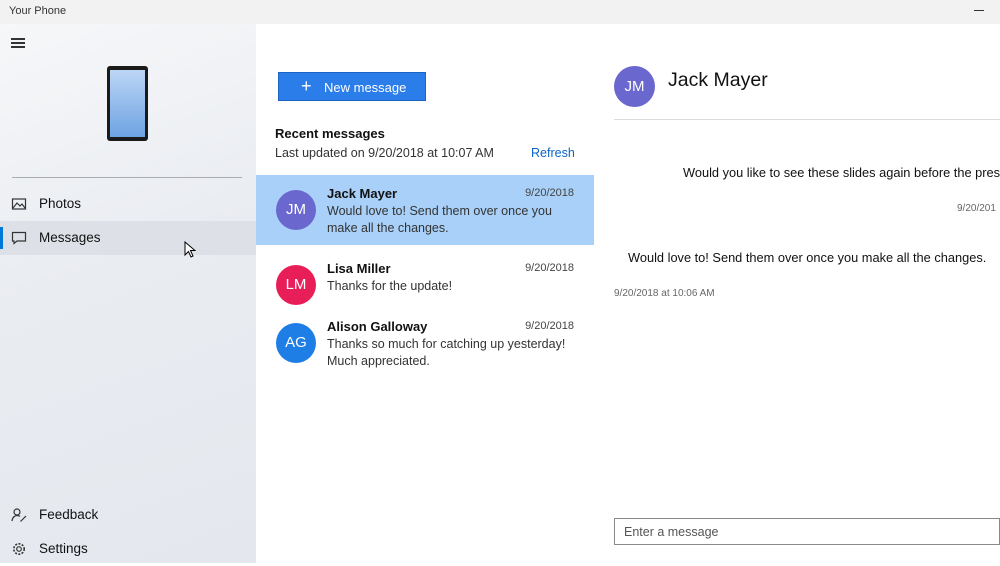 The image size is (1000, 566). What do you see at coordinates (127, 177) in the screenshot?
I see `sidebar-divider` at bounding box center [127, 177].